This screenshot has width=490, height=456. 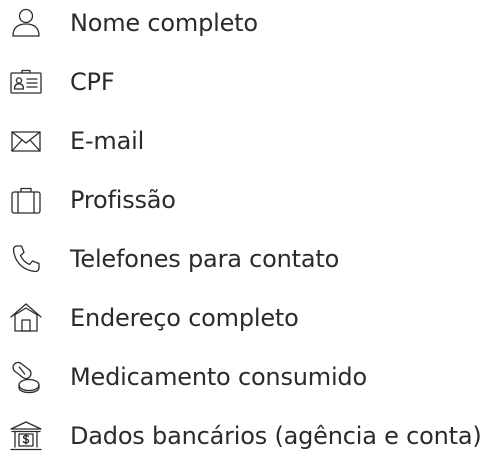 What do you see at coordinates (26, 200) in the screenshot?
I see `briefcase-icon` at bounding box center [26, 200].